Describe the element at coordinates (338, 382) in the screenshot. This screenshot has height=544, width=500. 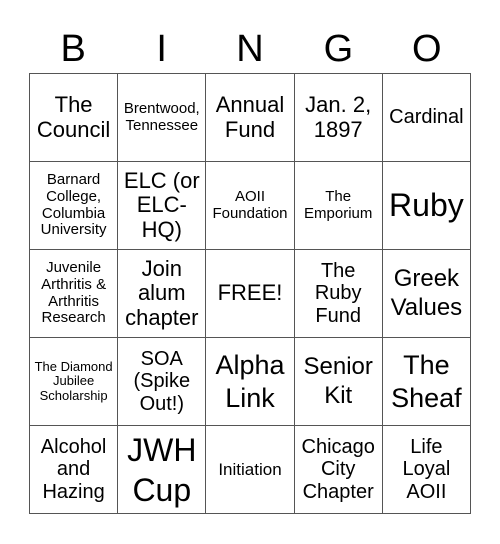
I see `bingo-cell: Senior Kit` at that location.